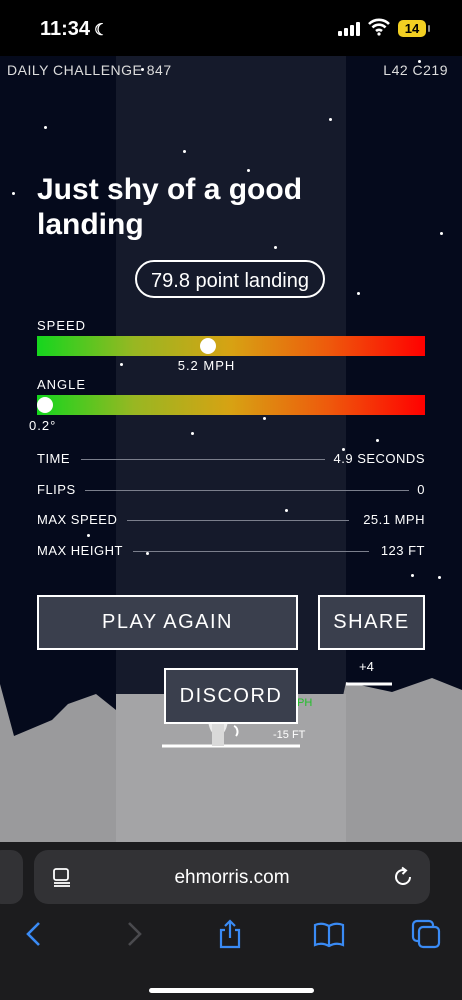 This screenshot has height=1000, width=462. Describe the element at coordinates (231, 405) in the screenshot. I see `angle-meter` at that location.